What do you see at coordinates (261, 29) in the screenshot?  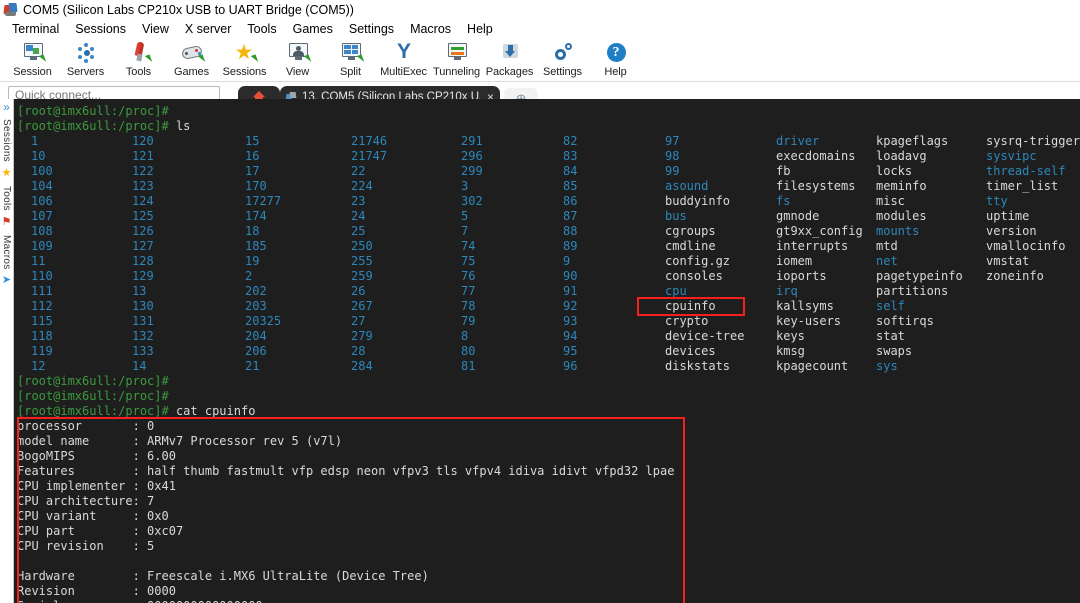 I see `menu-tools: Tools` at bounding box center [261, 29].